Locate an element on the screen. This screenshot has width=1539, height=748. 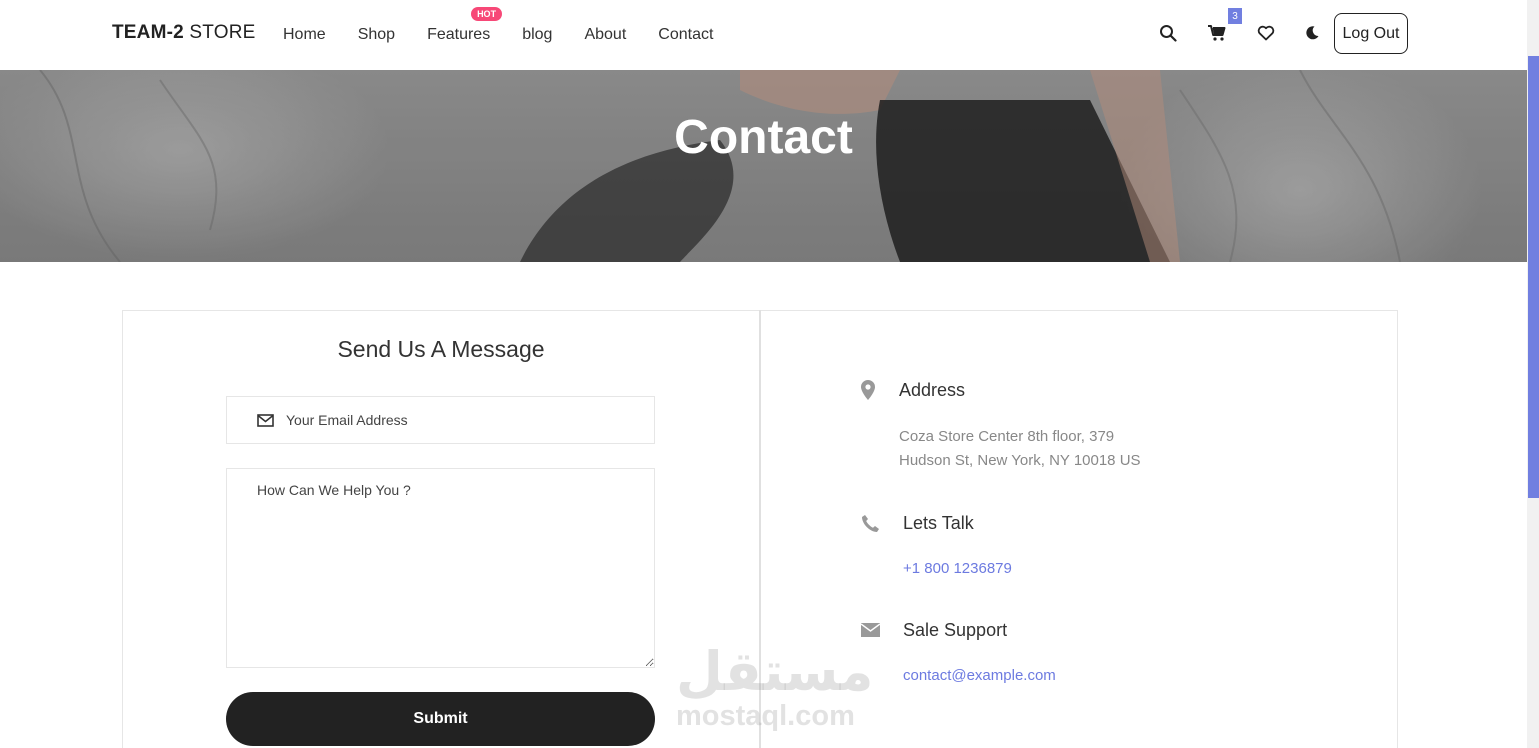
moon-icon is located at coordinates (1312, 33).